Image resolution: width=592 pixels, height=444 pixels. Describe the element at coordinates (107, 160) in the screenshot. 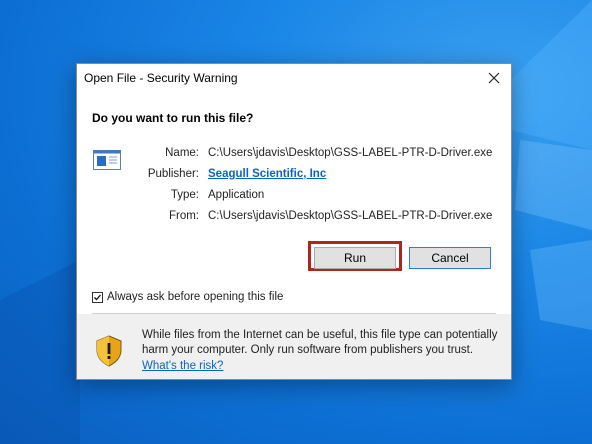

I see `application-file-icon` at that location.